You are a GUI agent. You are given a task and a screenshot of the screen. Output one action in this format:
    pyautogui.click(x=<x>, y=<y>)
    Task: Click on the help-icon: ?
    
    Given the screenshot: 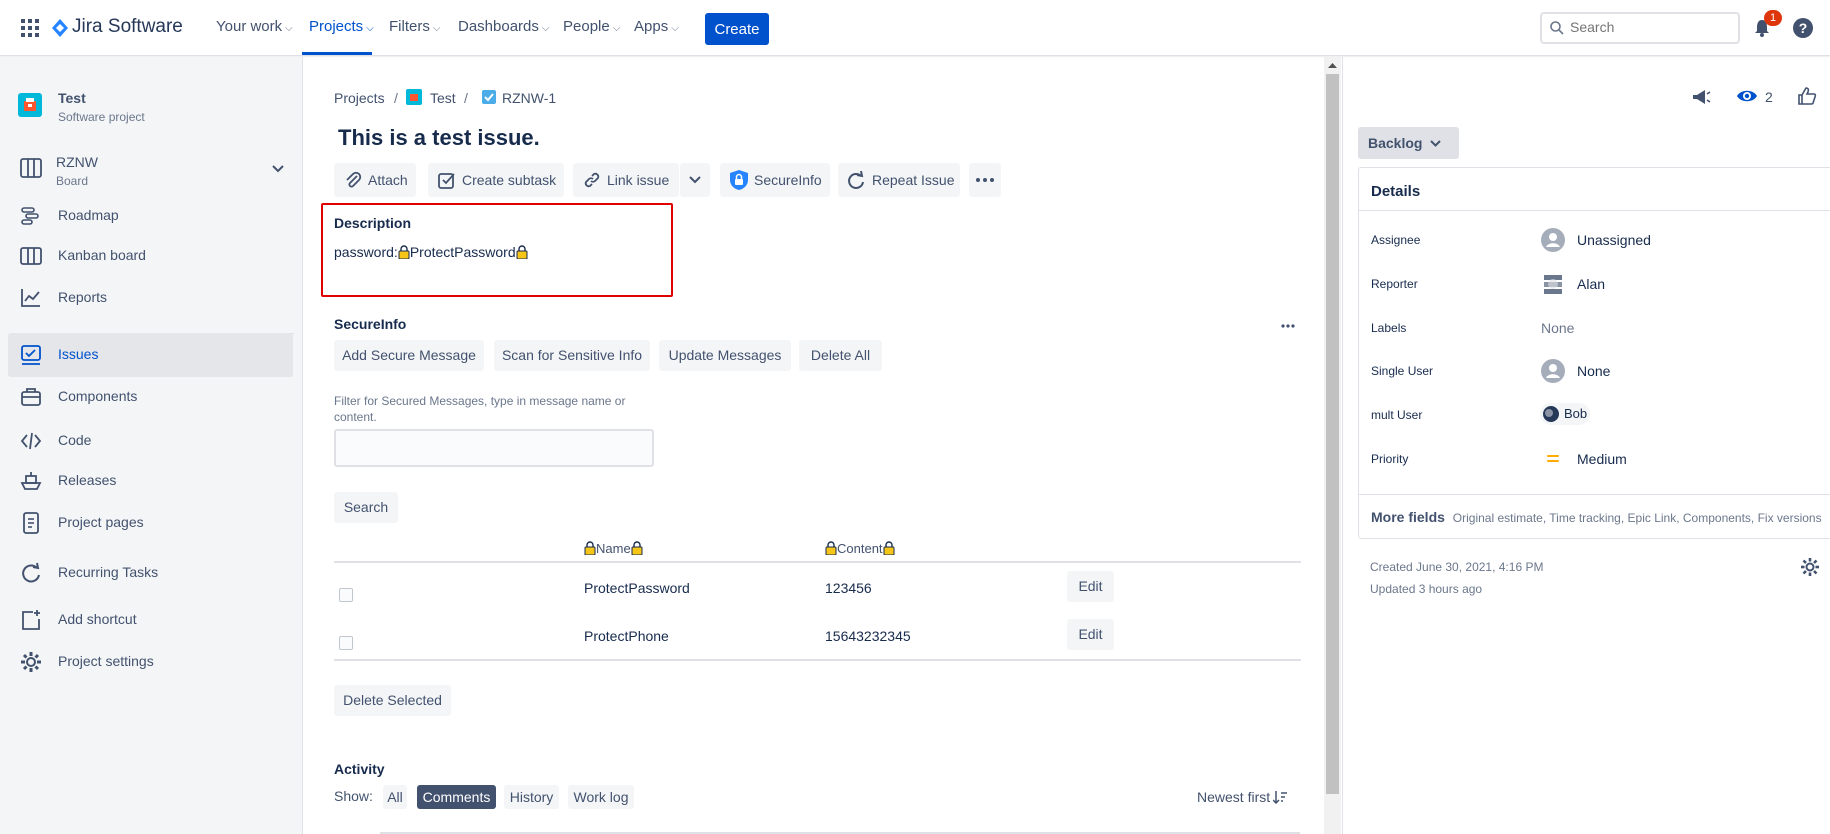 What is the action you would take?
    pyautogui.click(x=1803, y=28)
    